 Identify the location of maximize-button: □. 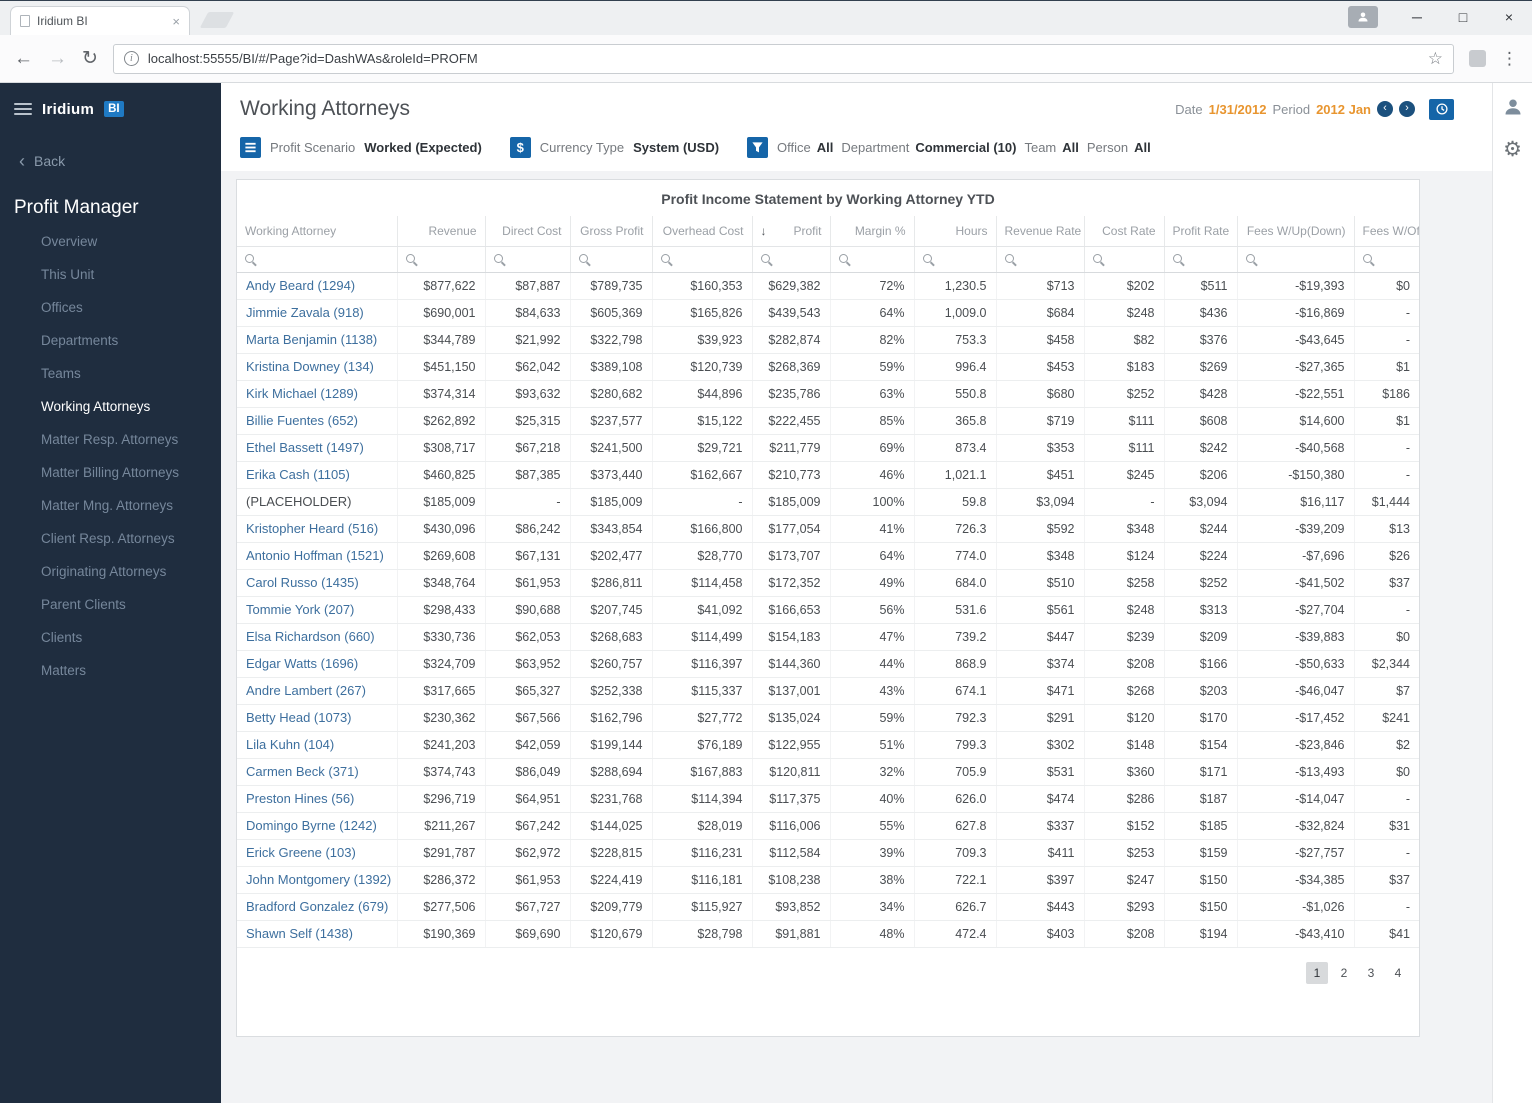
(1463, 17).